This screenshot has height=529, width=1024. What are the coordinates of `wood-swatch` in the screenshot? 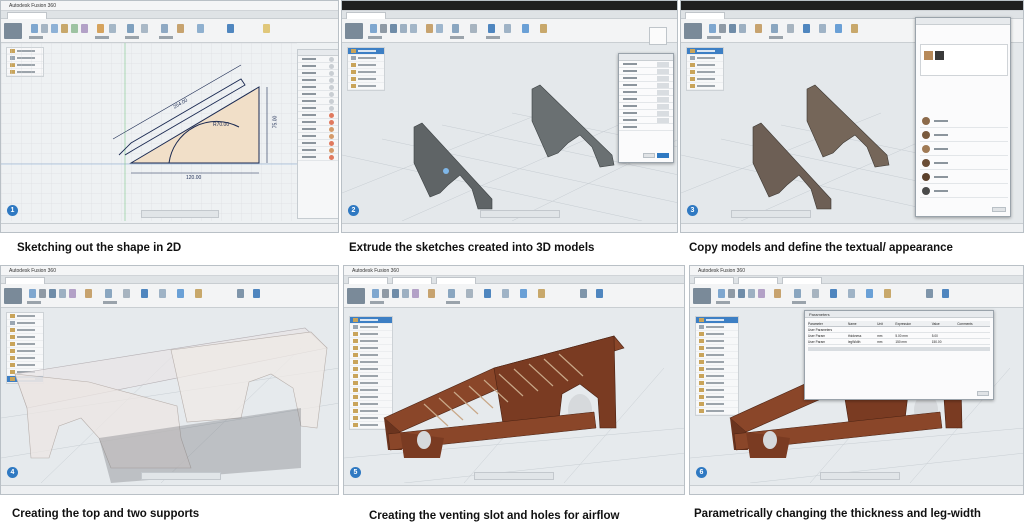 It's located at (928, 55).